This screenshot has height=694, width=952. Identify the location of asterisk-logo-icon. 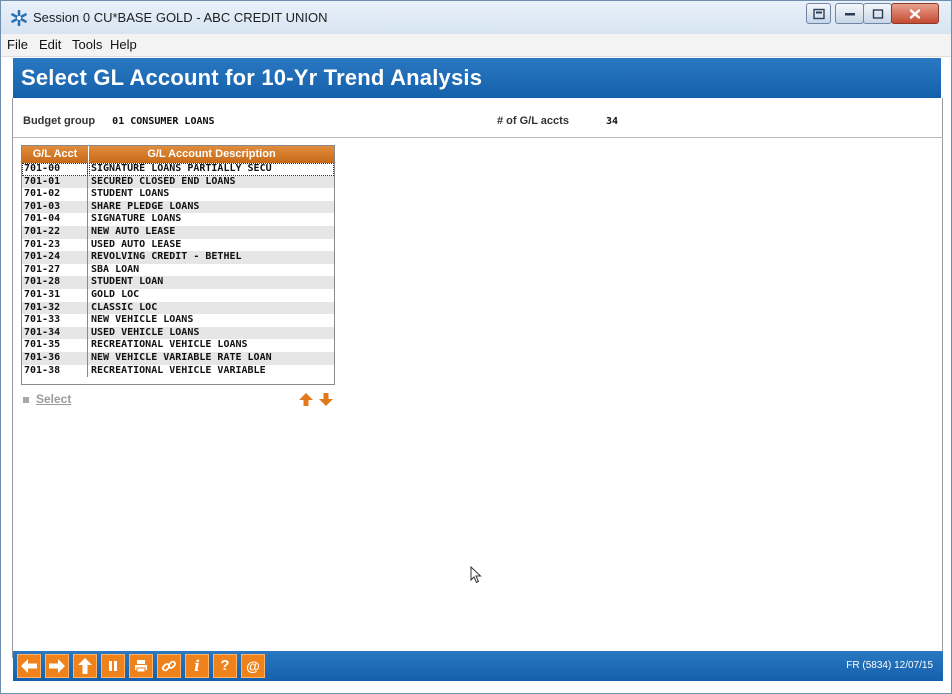
(19, 18).